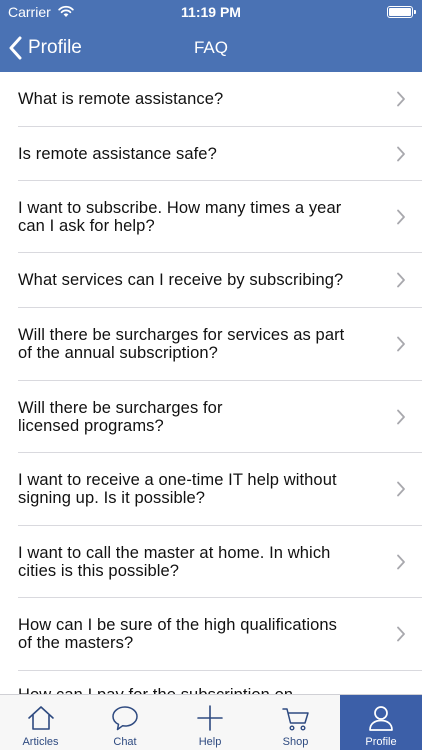 The height and width of the screenshot is (750, 422). I want to click on faq-item: What is remote assistance?, so click(211, 99).